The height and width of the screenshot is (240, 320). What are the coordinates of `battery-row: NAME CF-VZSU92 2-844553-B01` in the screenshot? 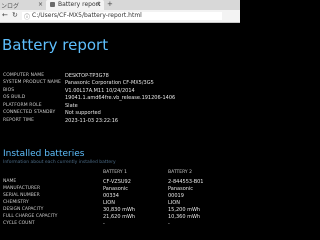 It's located at (120, 182).